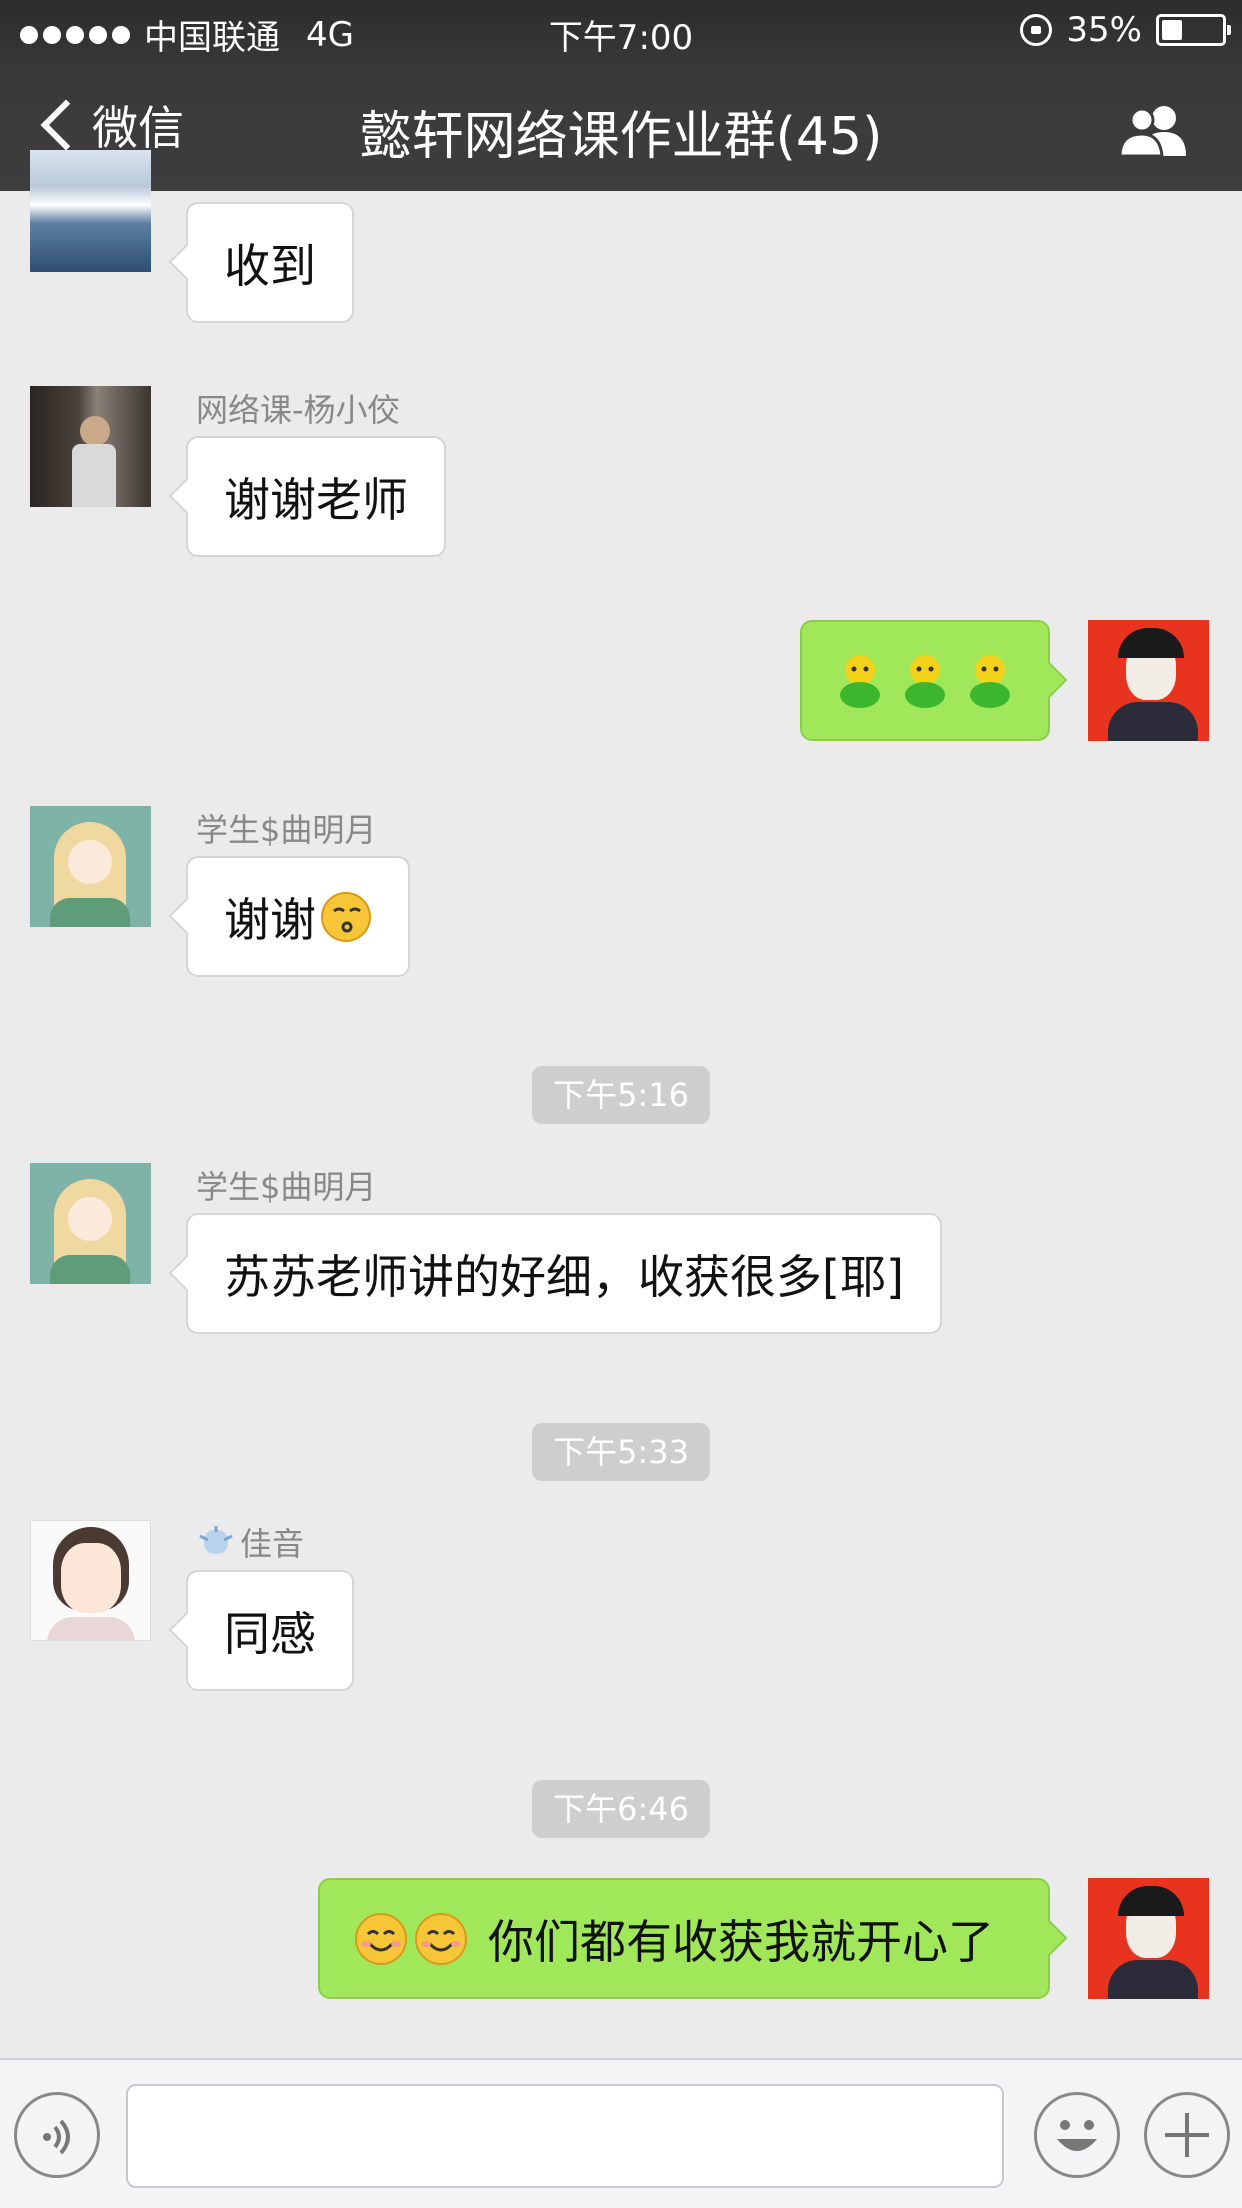 This screenshot has height=2208, width=1242. I want to click on more-button, so click(1187, 2135).